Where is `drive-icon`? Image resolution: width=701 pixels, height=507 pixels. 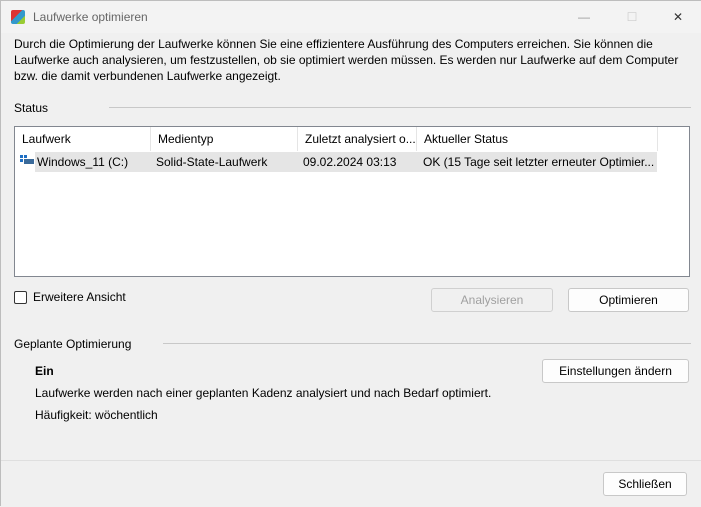 drive-icon is located at coordinates (27, 159).